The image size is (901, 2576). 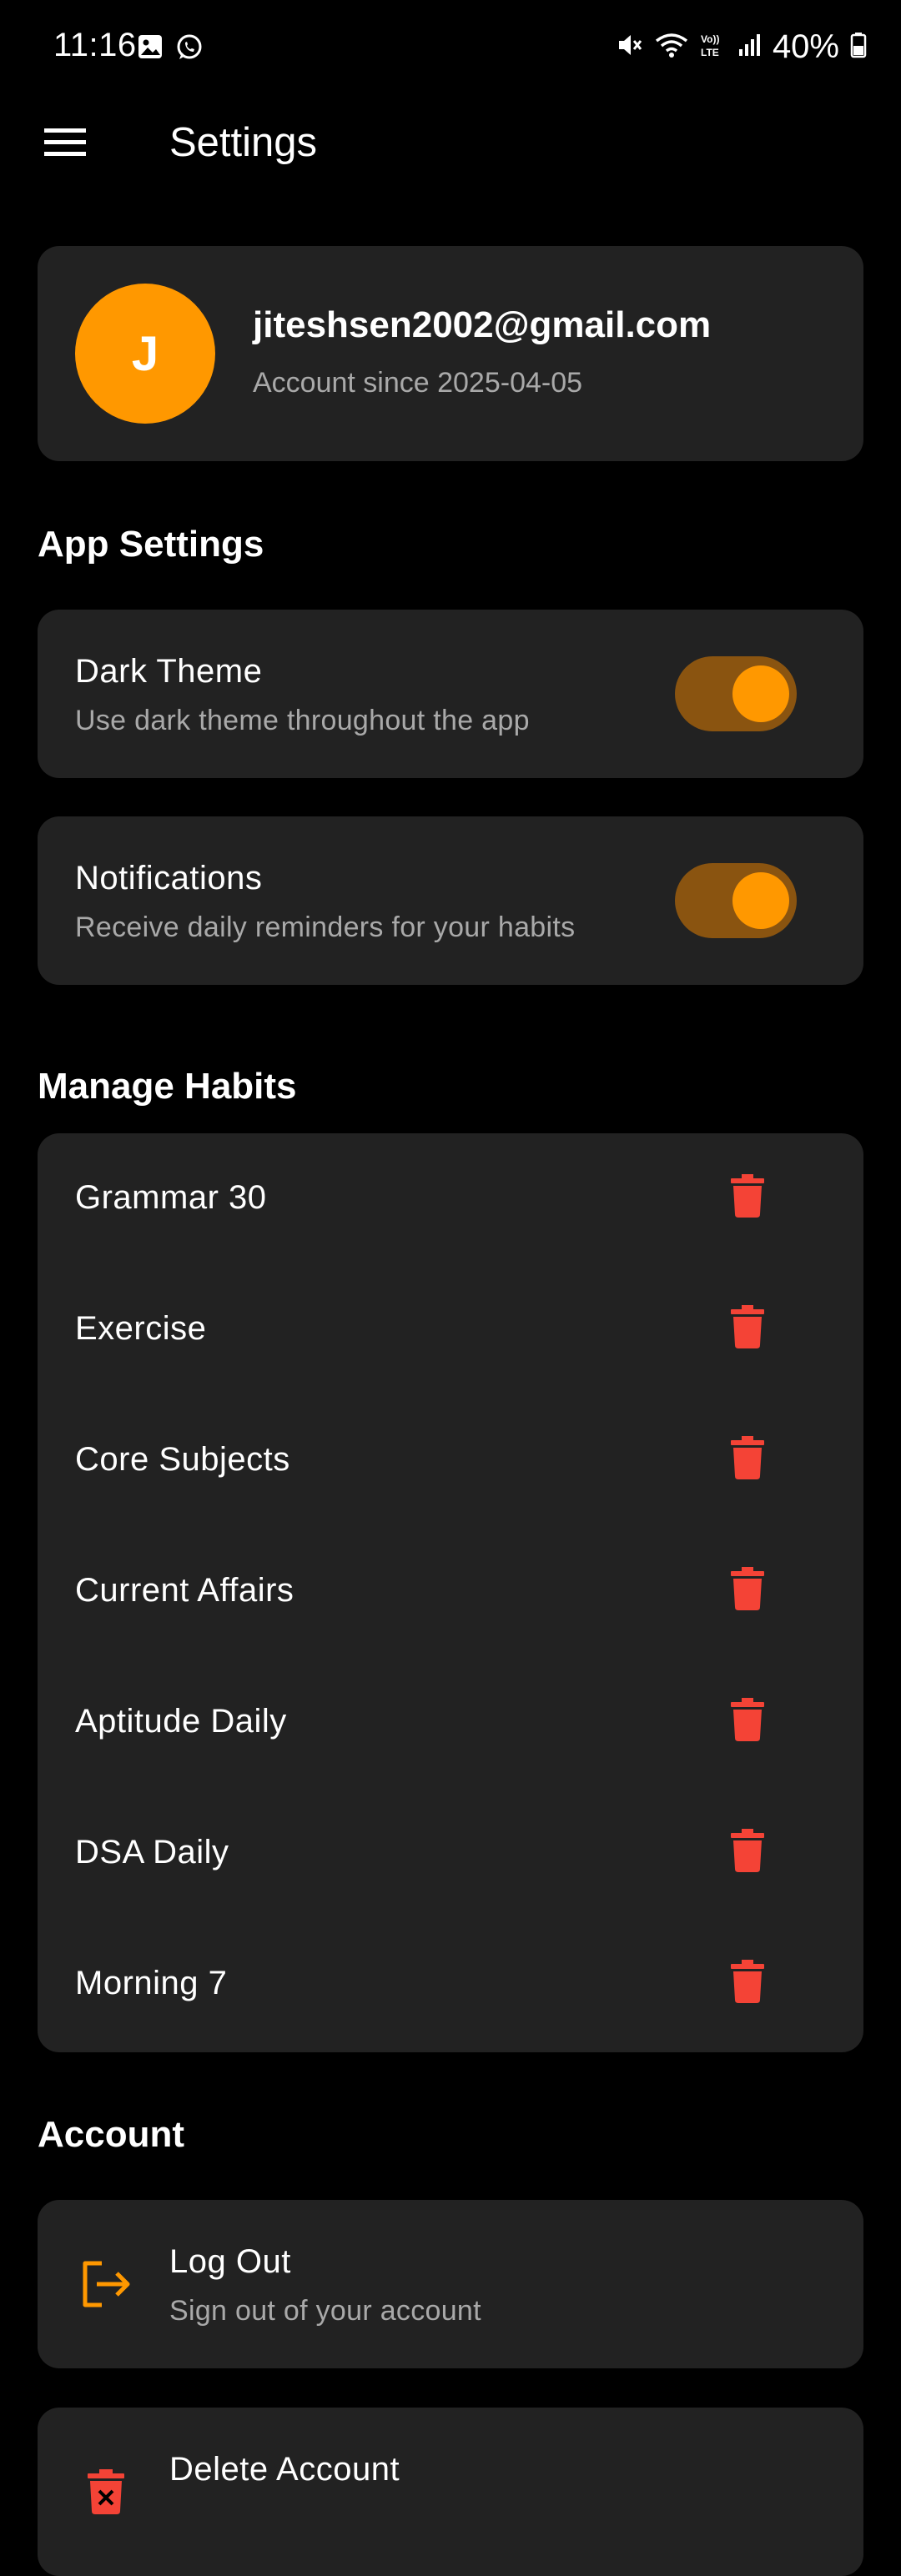 I want to click on wifi-icon, so click(x=672, y=47).